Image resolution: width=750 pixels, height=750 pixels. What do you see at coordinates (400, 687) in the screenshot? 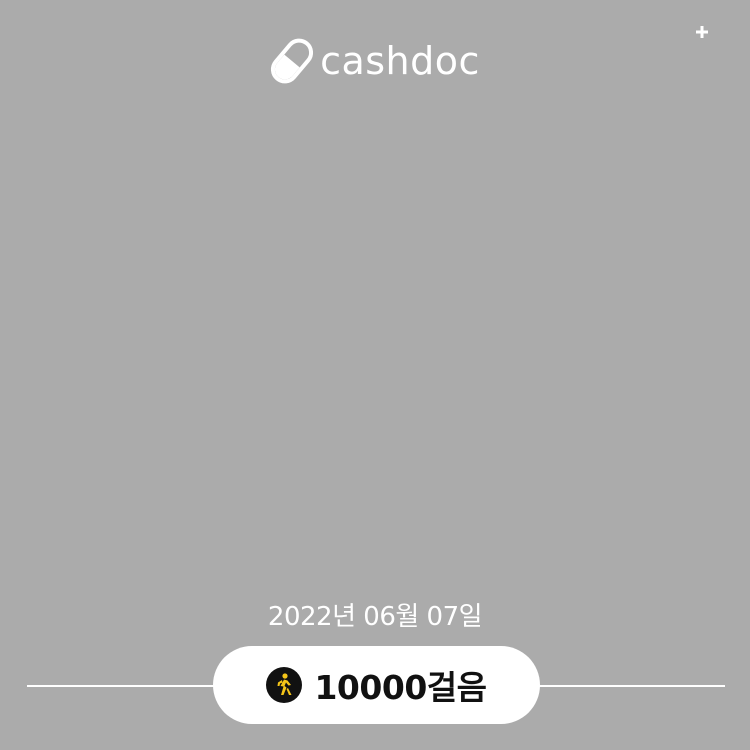
I see `steps-count: 10000걸음` at bounding box center [400, 687].